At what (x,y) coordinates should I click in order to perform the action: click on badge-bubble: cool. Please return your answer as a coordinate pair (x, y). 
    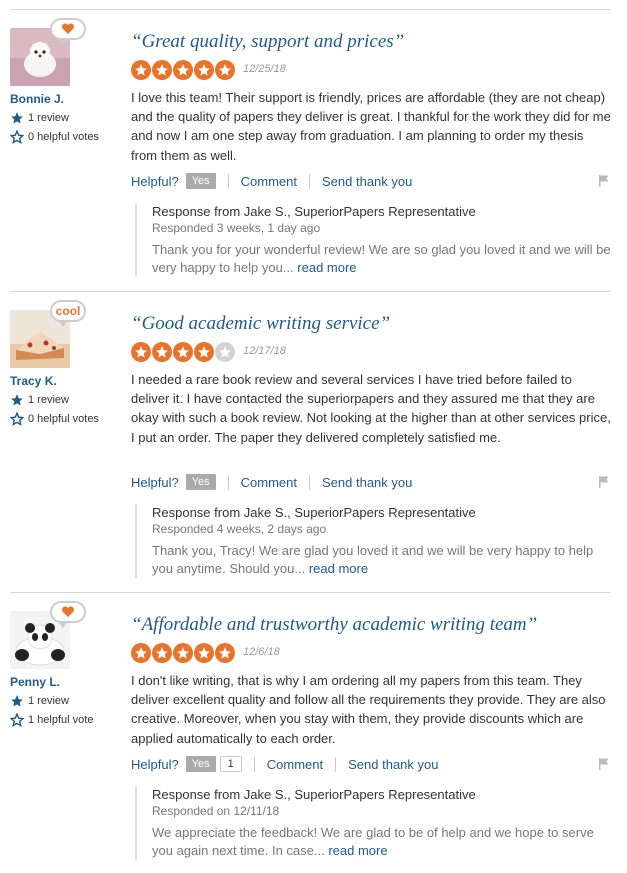
    Looking at the image, I should click on (68, 313).